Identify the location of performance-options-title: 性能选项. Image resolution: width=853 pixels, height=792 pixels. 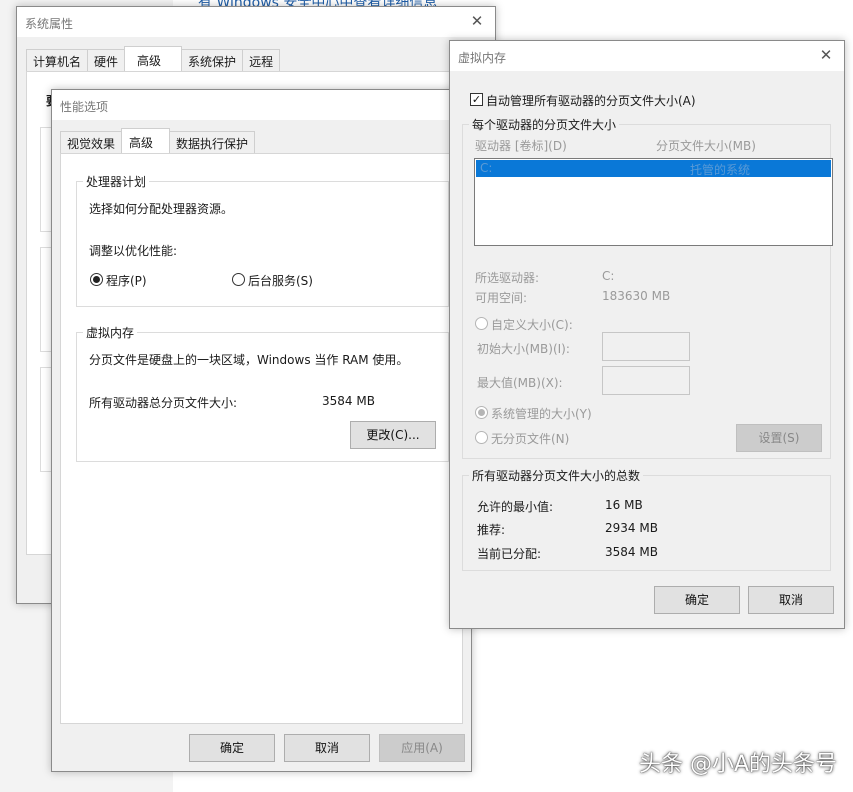
(84, 107).